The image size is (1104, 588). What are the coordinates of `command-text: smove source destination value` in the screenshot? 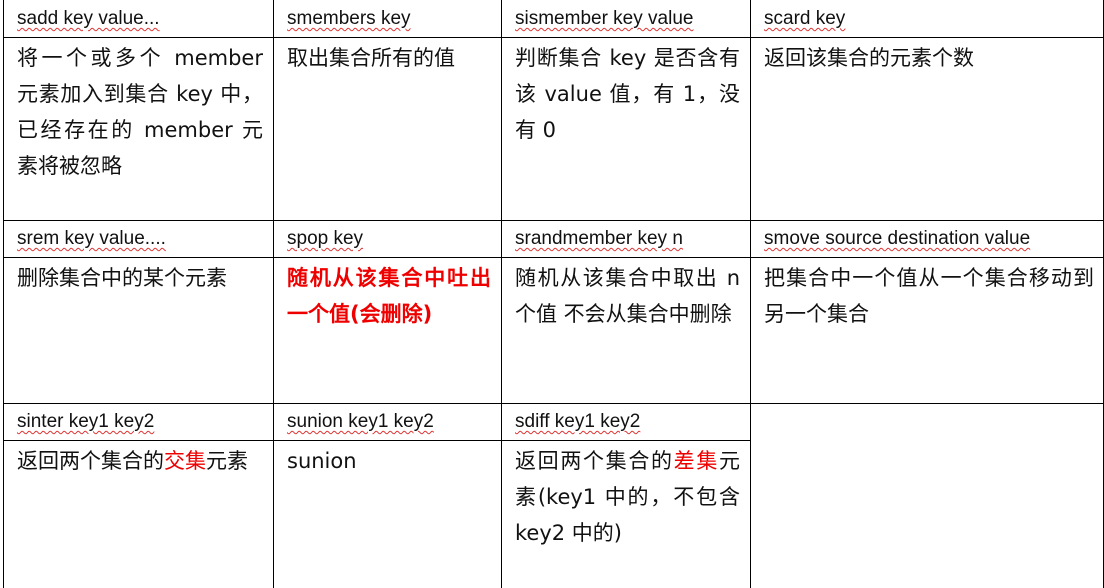 It's located at (897, 238).